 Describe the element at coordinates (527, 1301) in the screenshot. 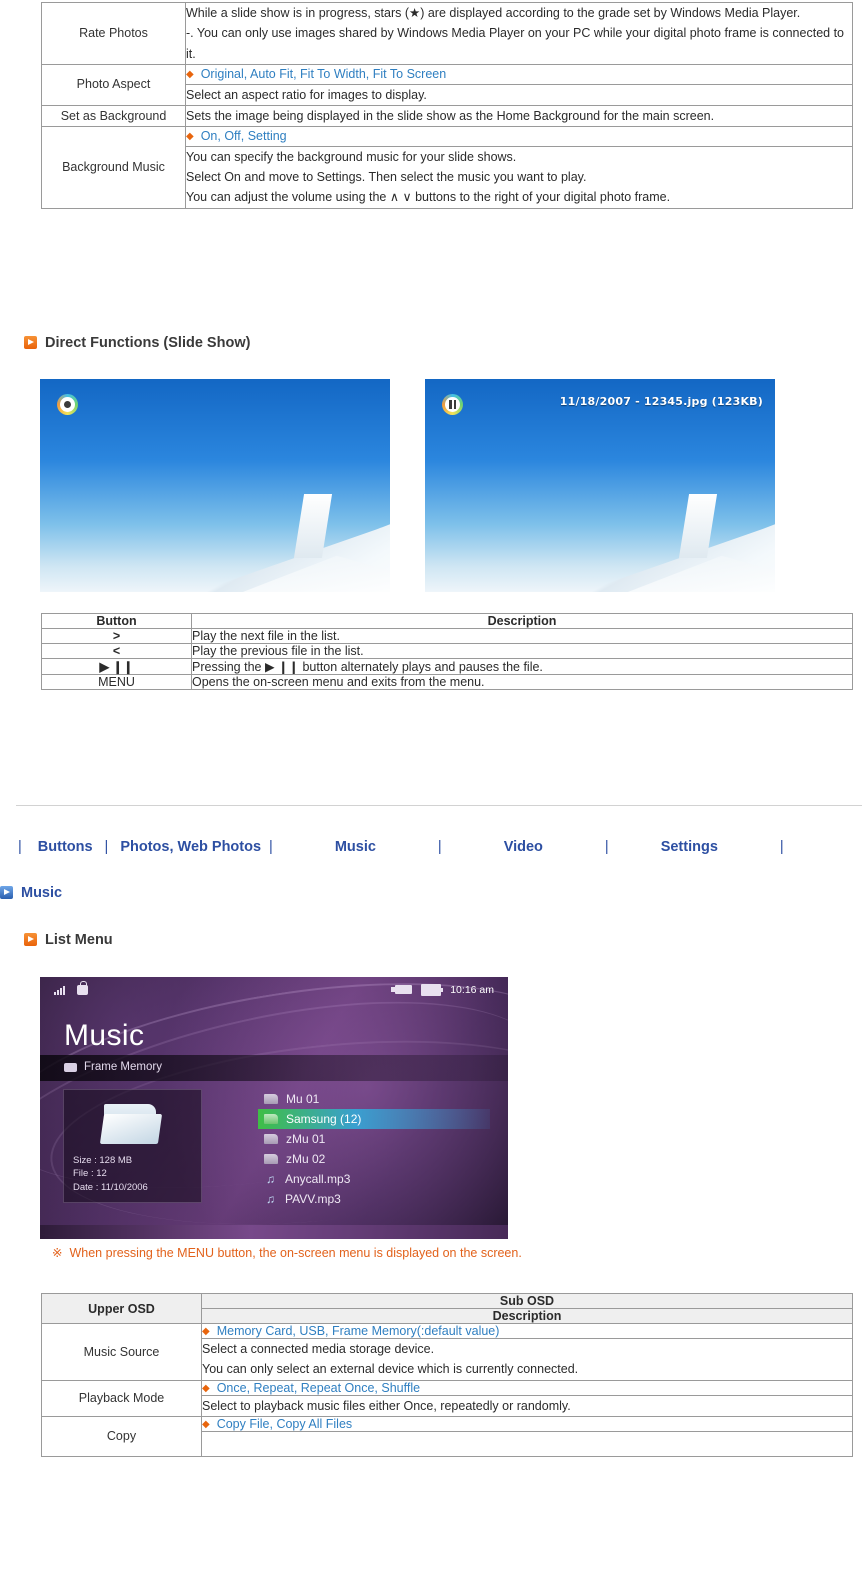

I see `column-header-sub-osd: Sub OSD` at that location.